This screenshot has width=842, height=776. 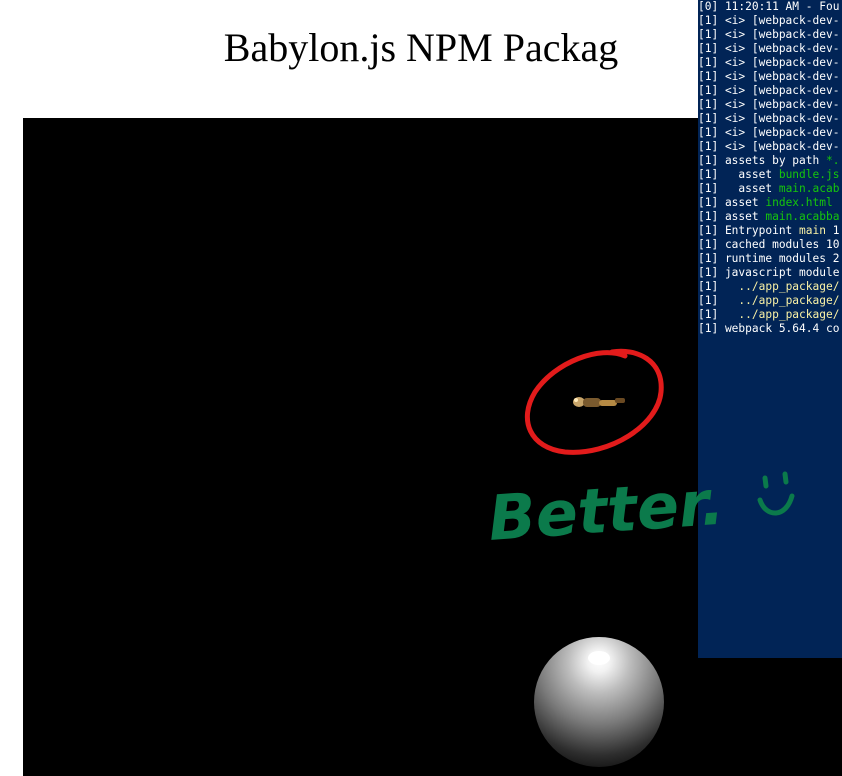 I want to click on terminal-line-text: [1] runtime modules 2, so click(x=769, y=258).